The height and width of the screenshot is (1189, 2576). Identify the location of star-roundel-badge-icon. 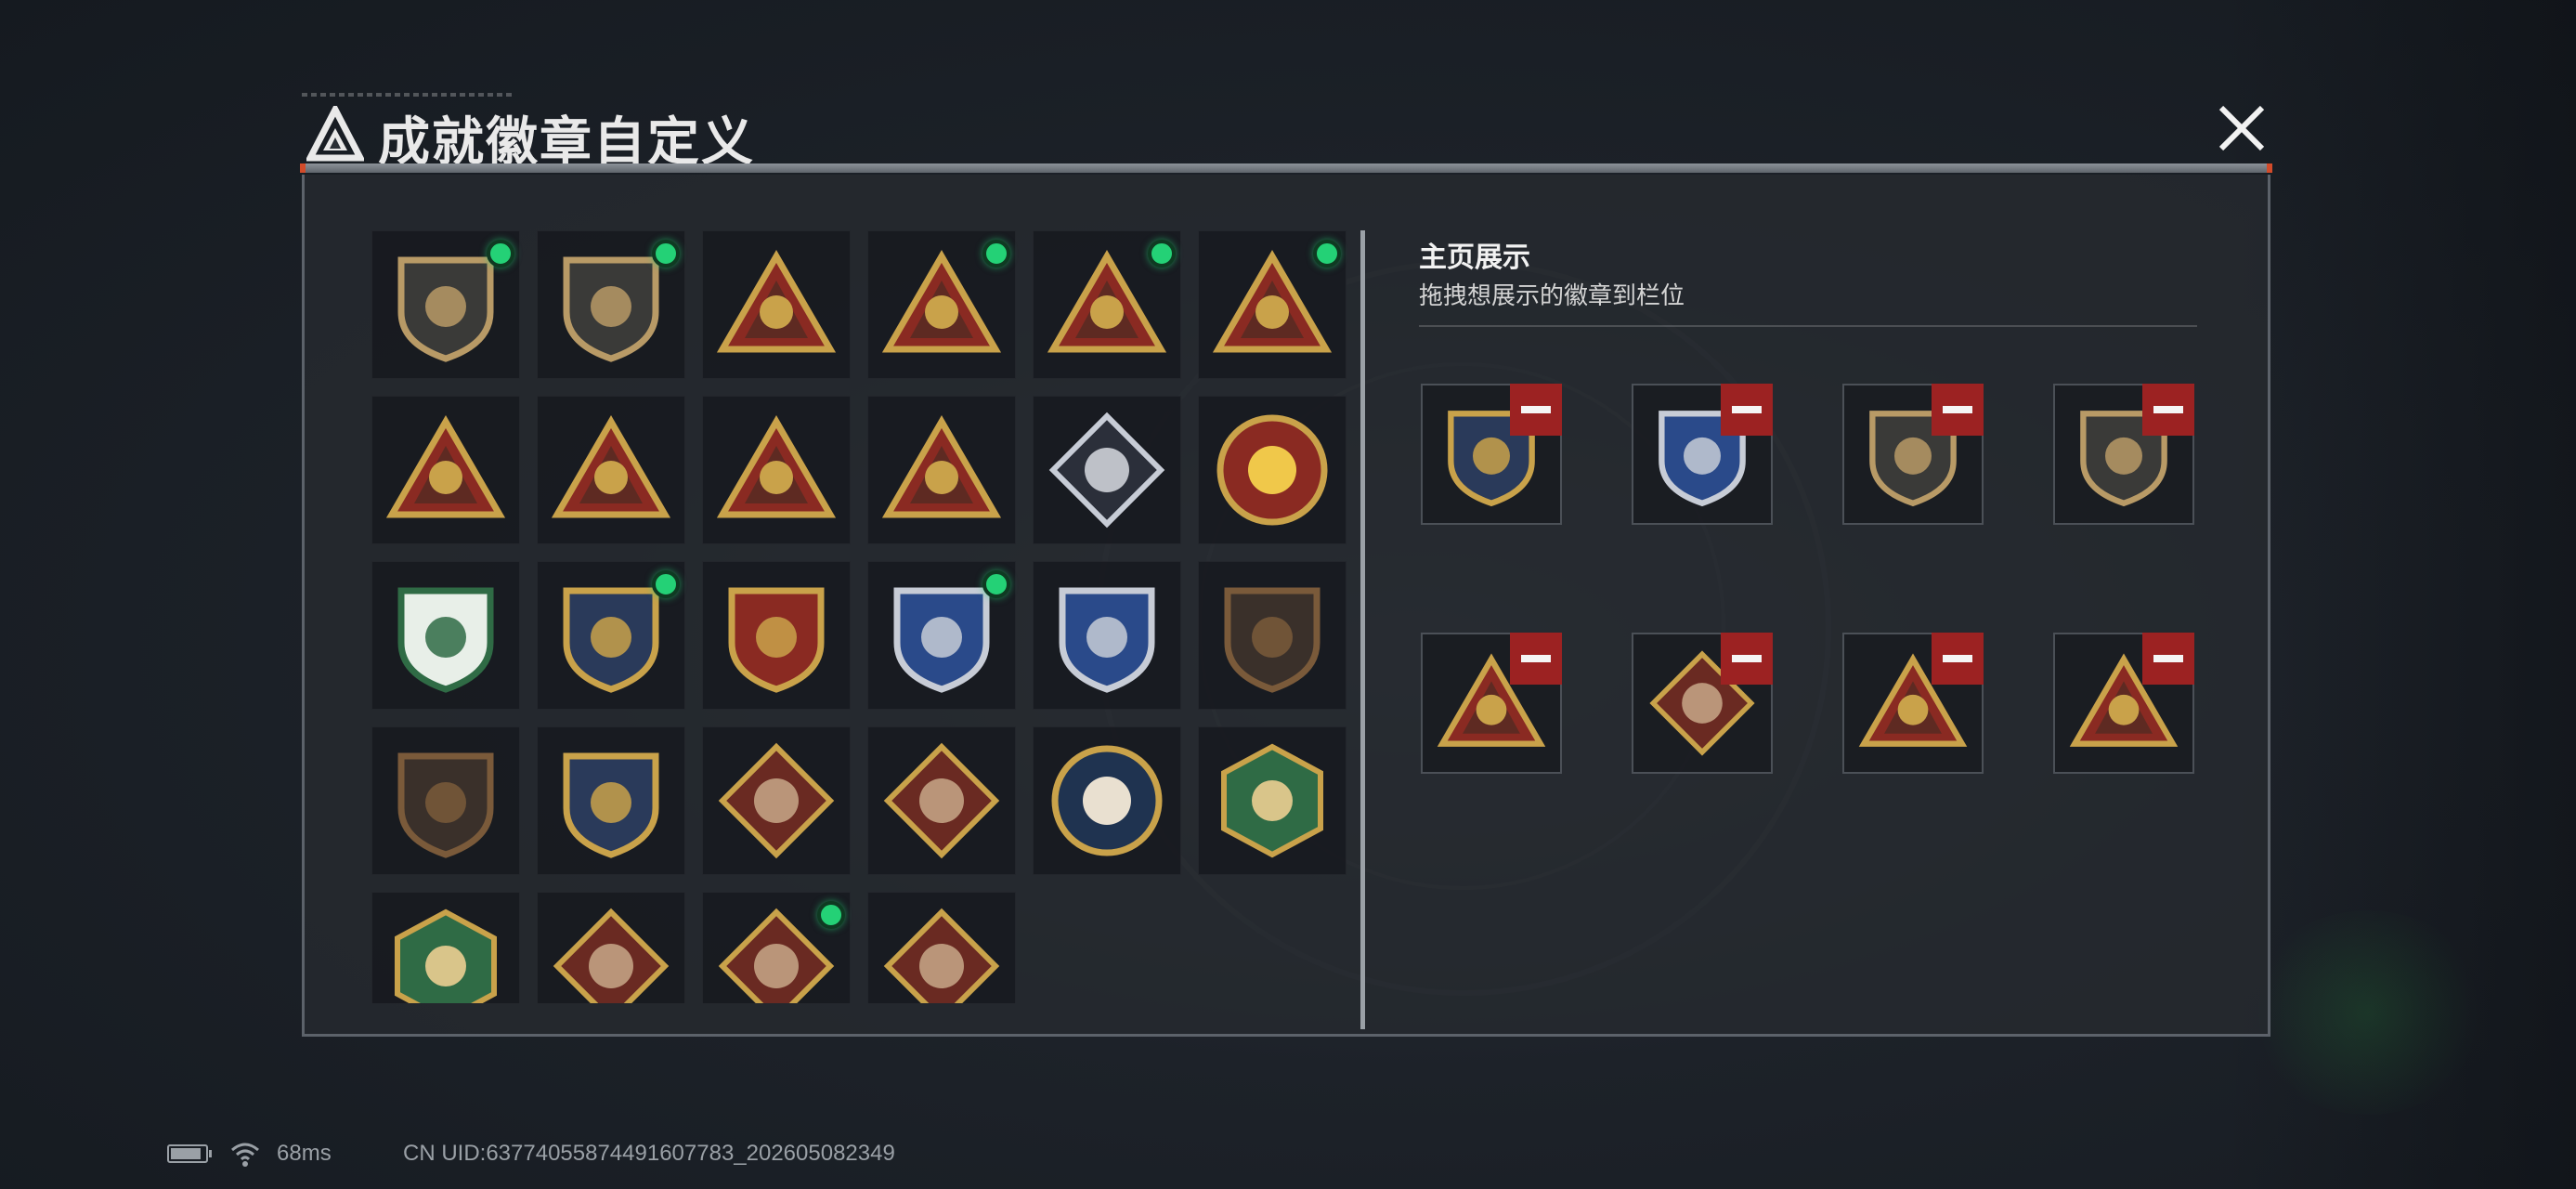
(1272, 470).